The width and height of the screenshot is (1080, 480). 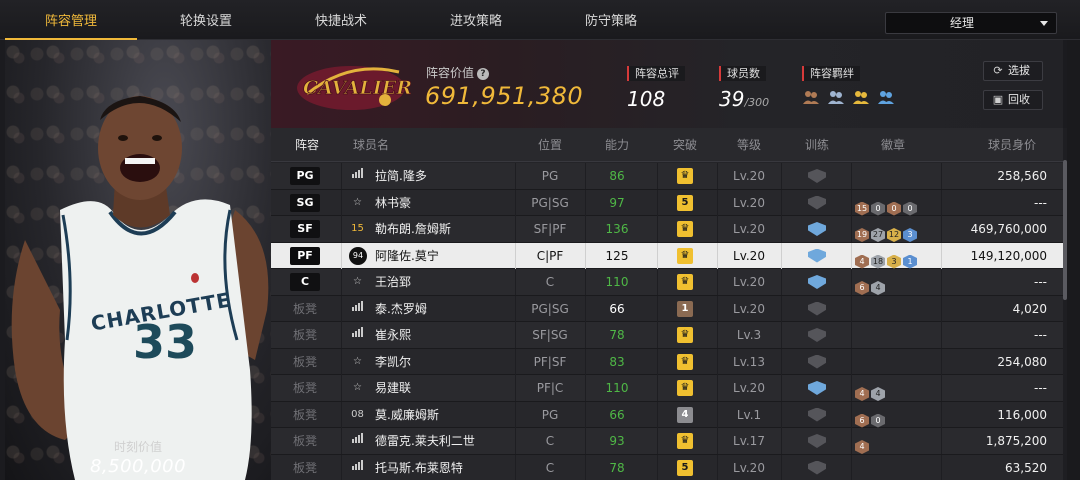 I want to click on player-name: 托马斯.布莱恩特, so click(x=419, y=467).